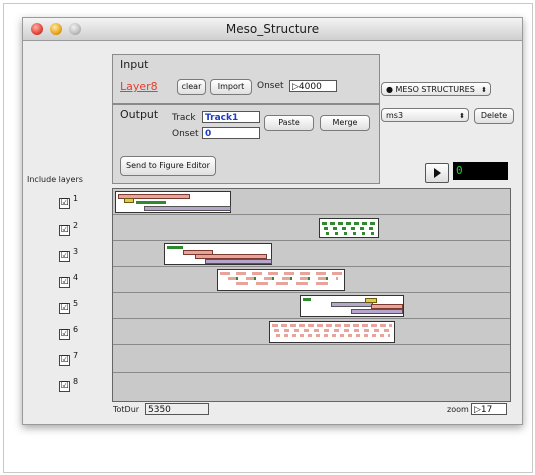 The image size is (535, 475). I want to click on merge-button: Merge, so click(345, 123).